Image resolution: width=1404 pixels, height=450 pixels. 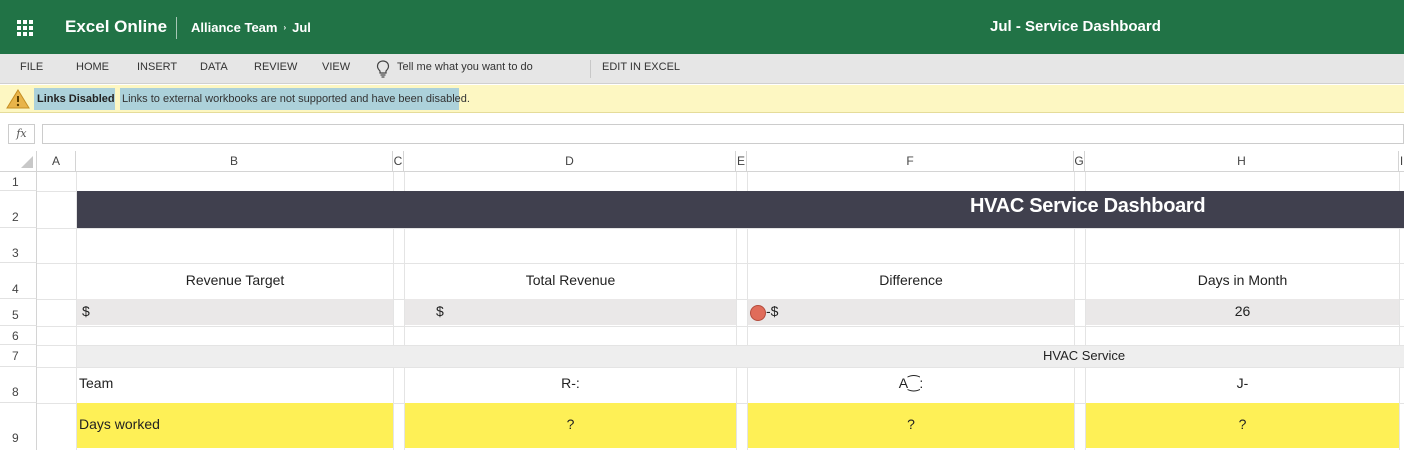 I want to click on formula-bar: fx, so click(x=702, y=134).